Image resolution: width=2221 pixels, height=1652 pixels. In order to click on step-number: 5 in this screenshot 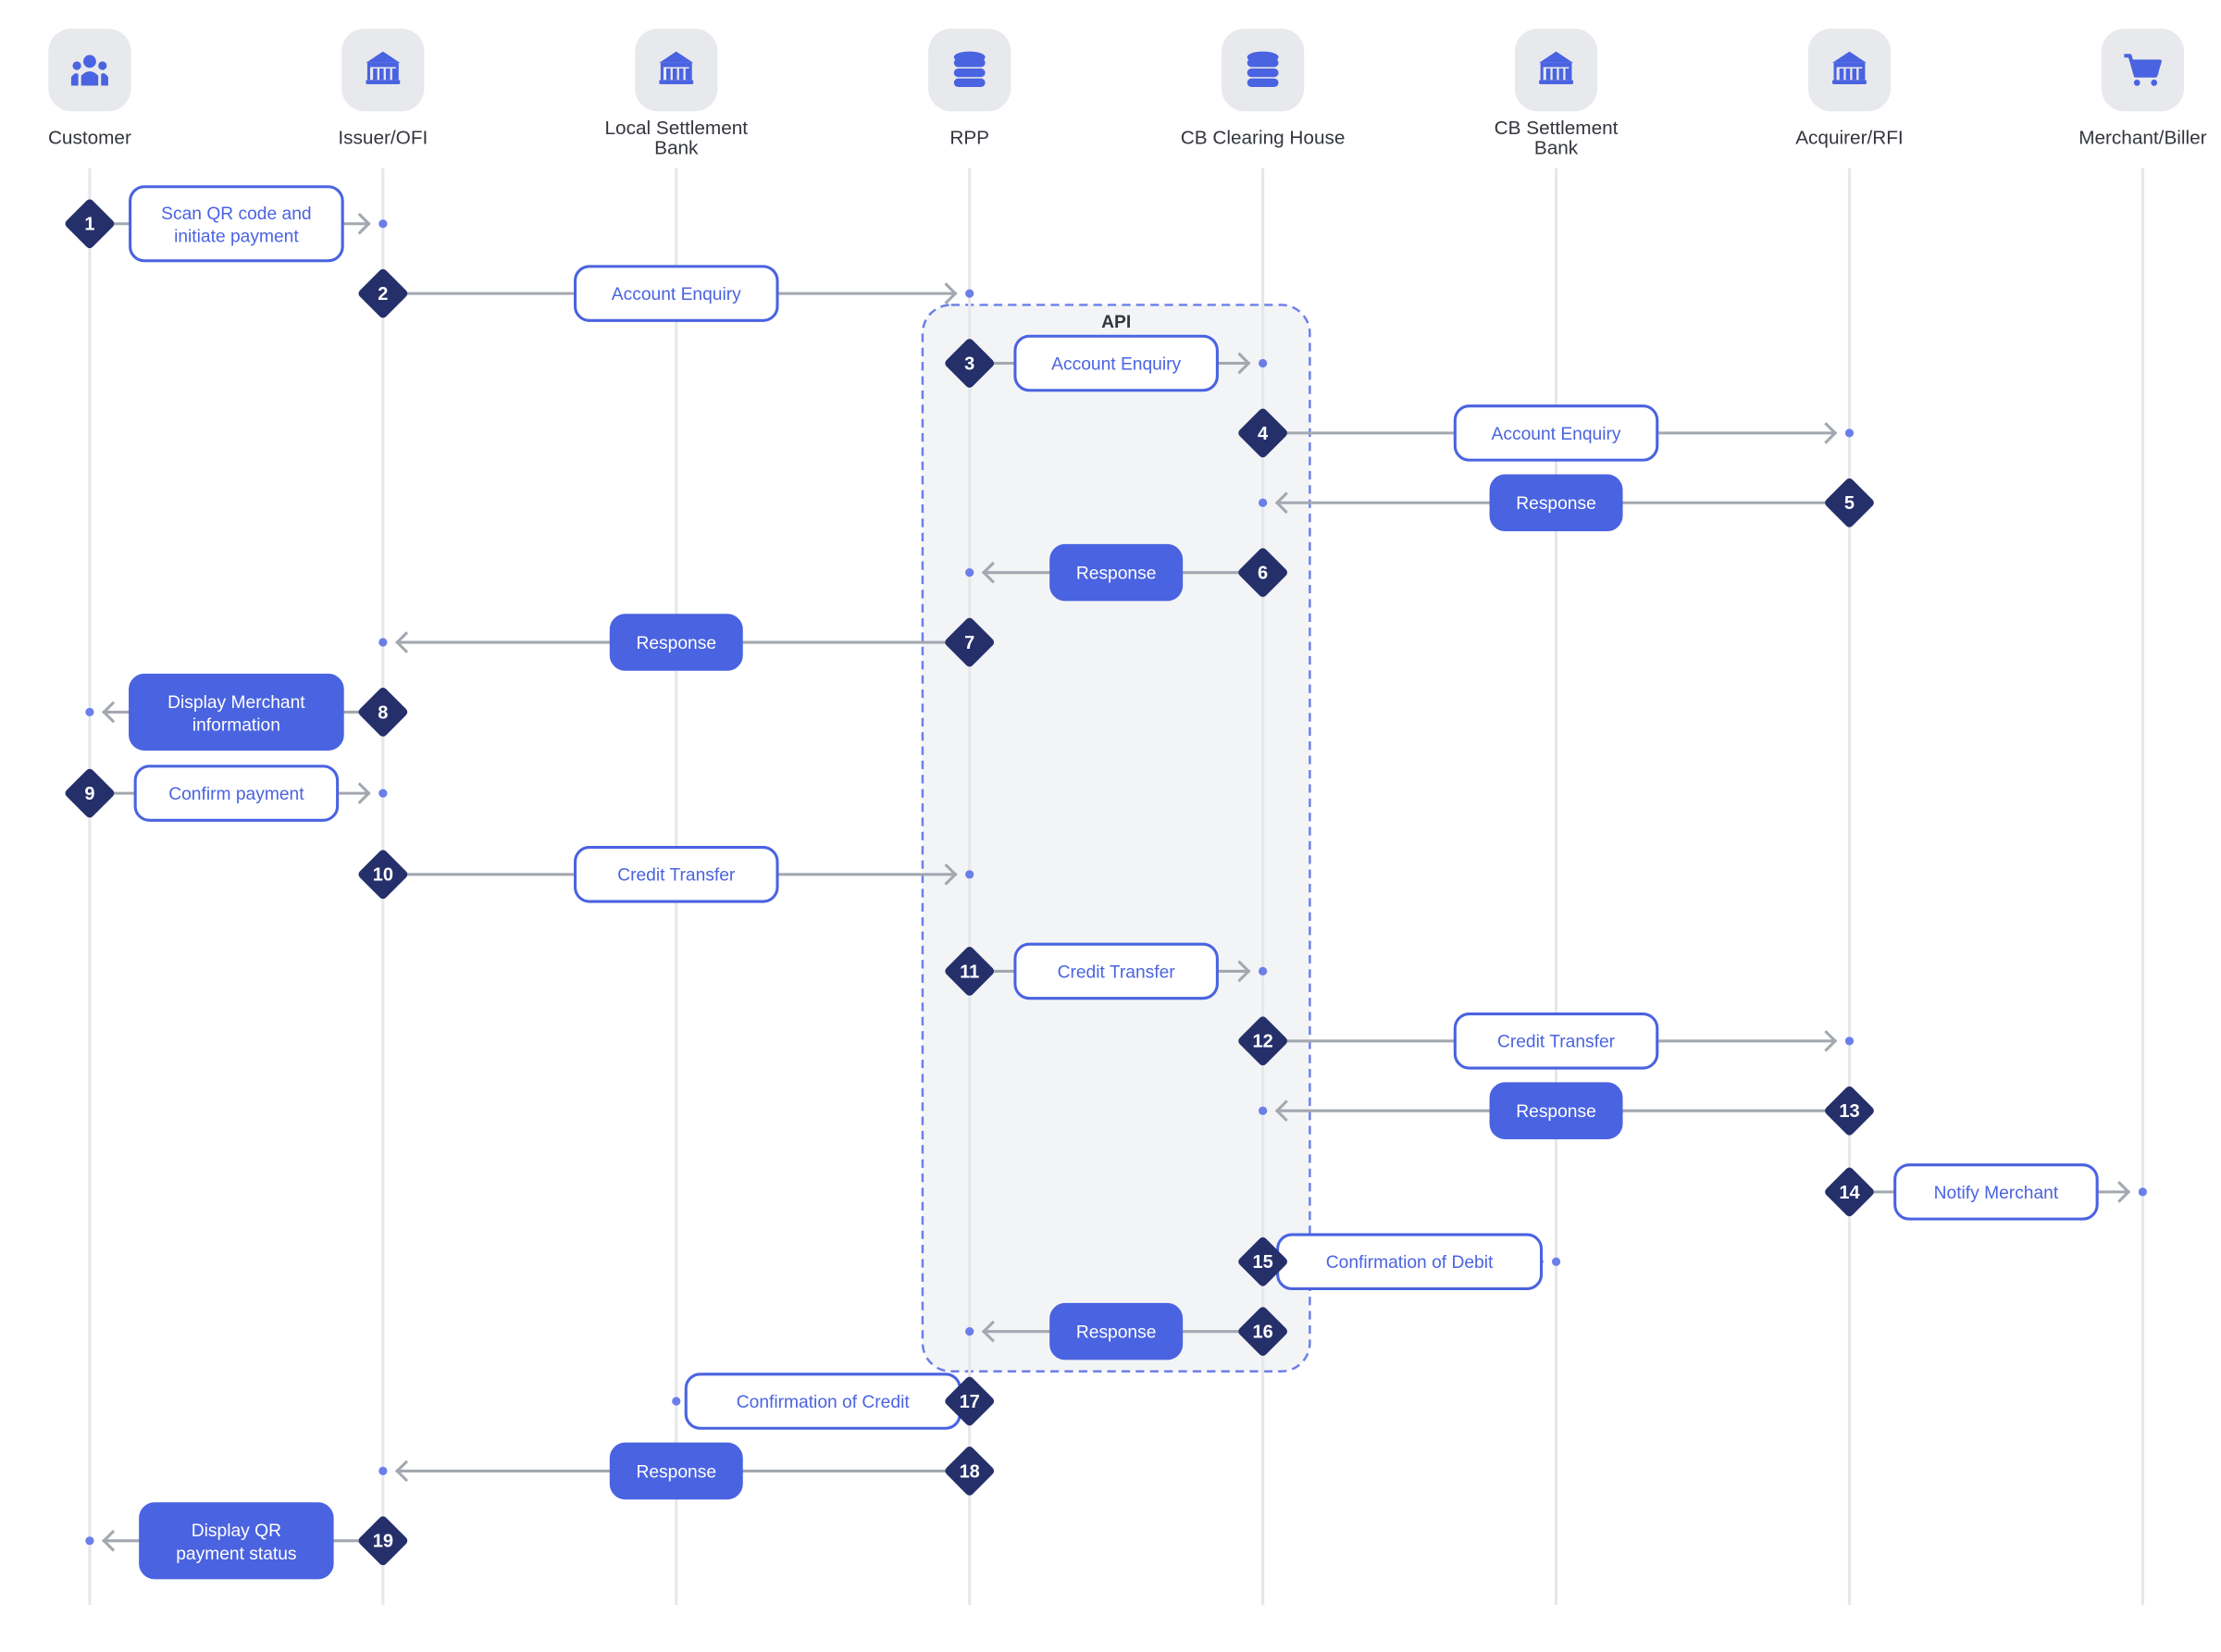, I will do `click(1850, 504)`.